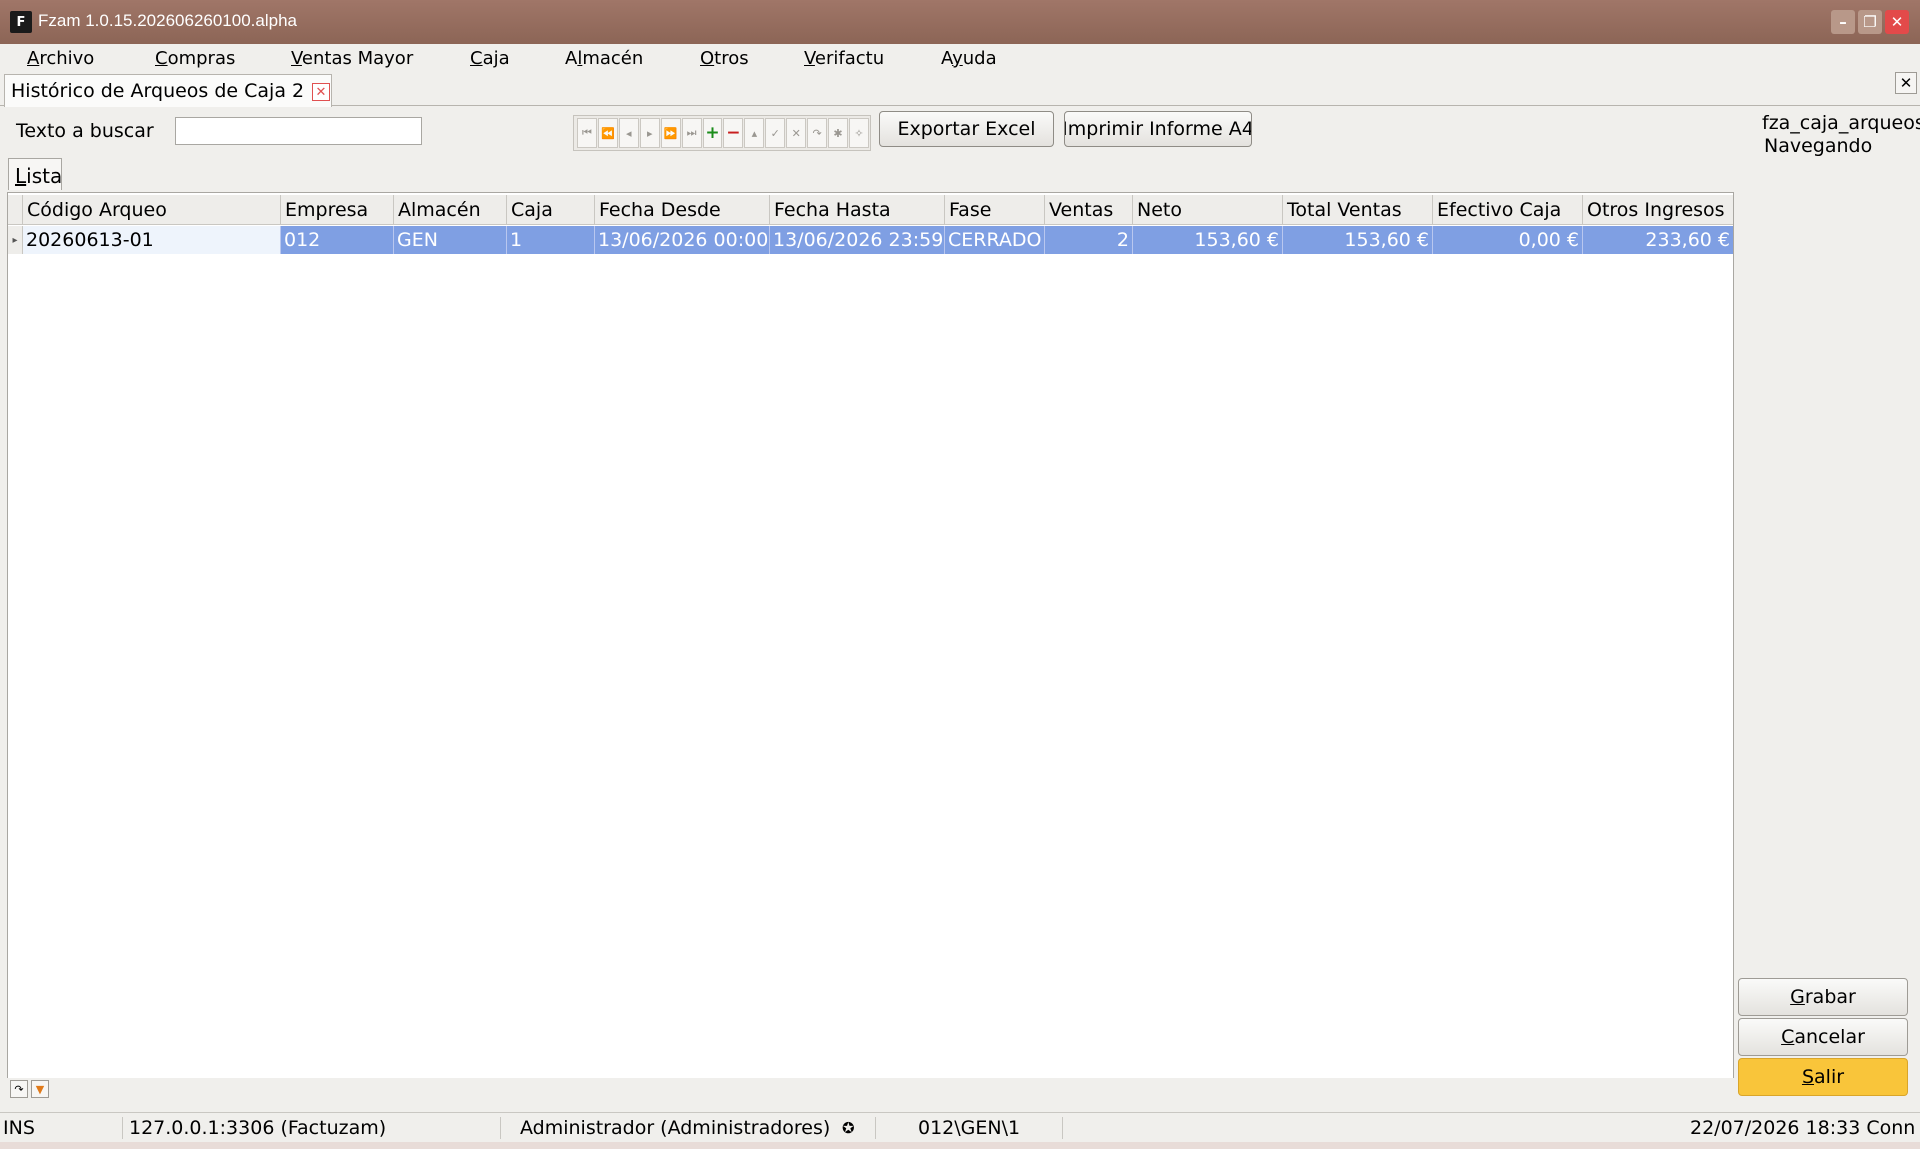 The height and width of the screenshot is (1149, 1920). What do you see at coordinates (960, 1145) in the screenshot?
I see `window-bottom-edge` at bounding box center [960, 1145].